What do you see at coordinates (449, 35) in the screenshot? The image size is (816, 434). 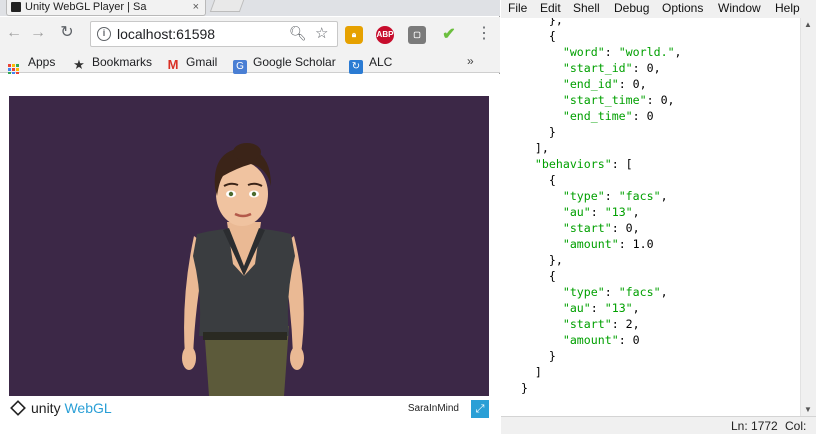 I see `checkmark-extension-icon: ✔` at bounding box center [449, 35].